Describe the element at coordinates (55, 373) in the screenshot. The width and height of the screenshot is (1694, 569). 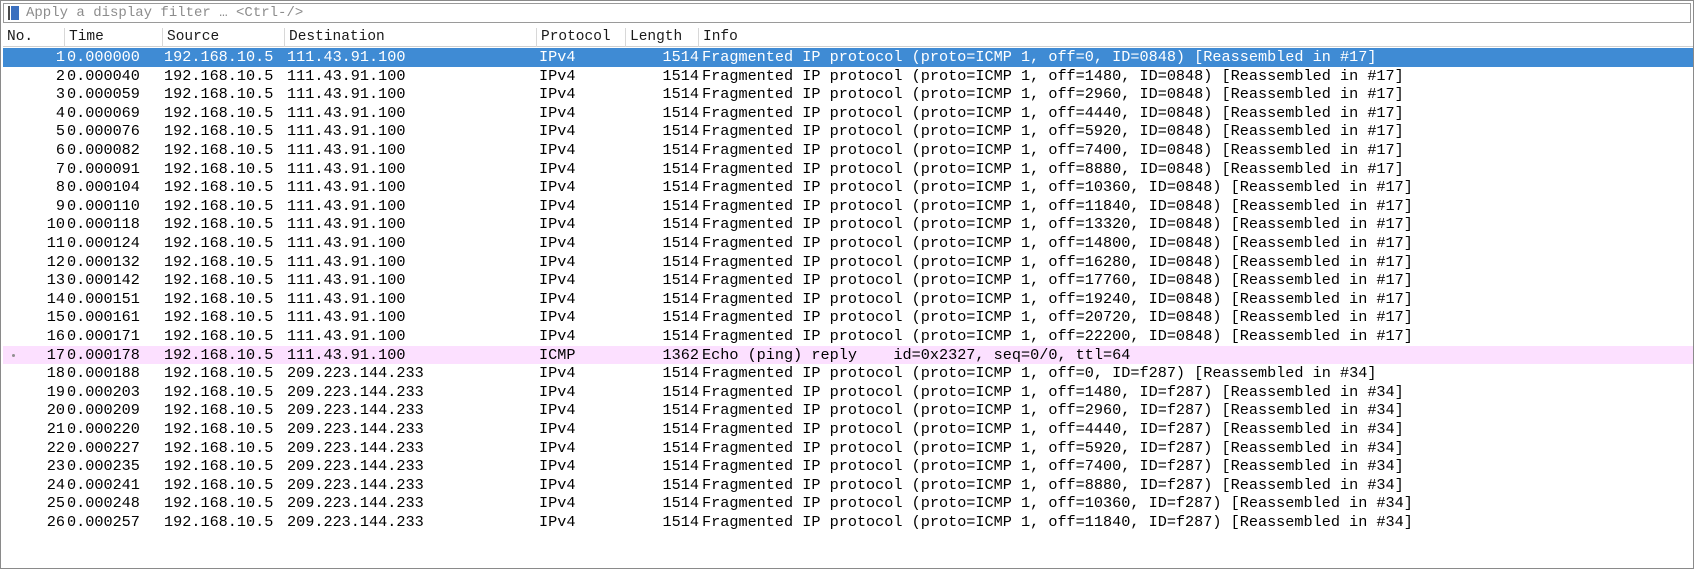
I see `packet-number: 18` at that location.